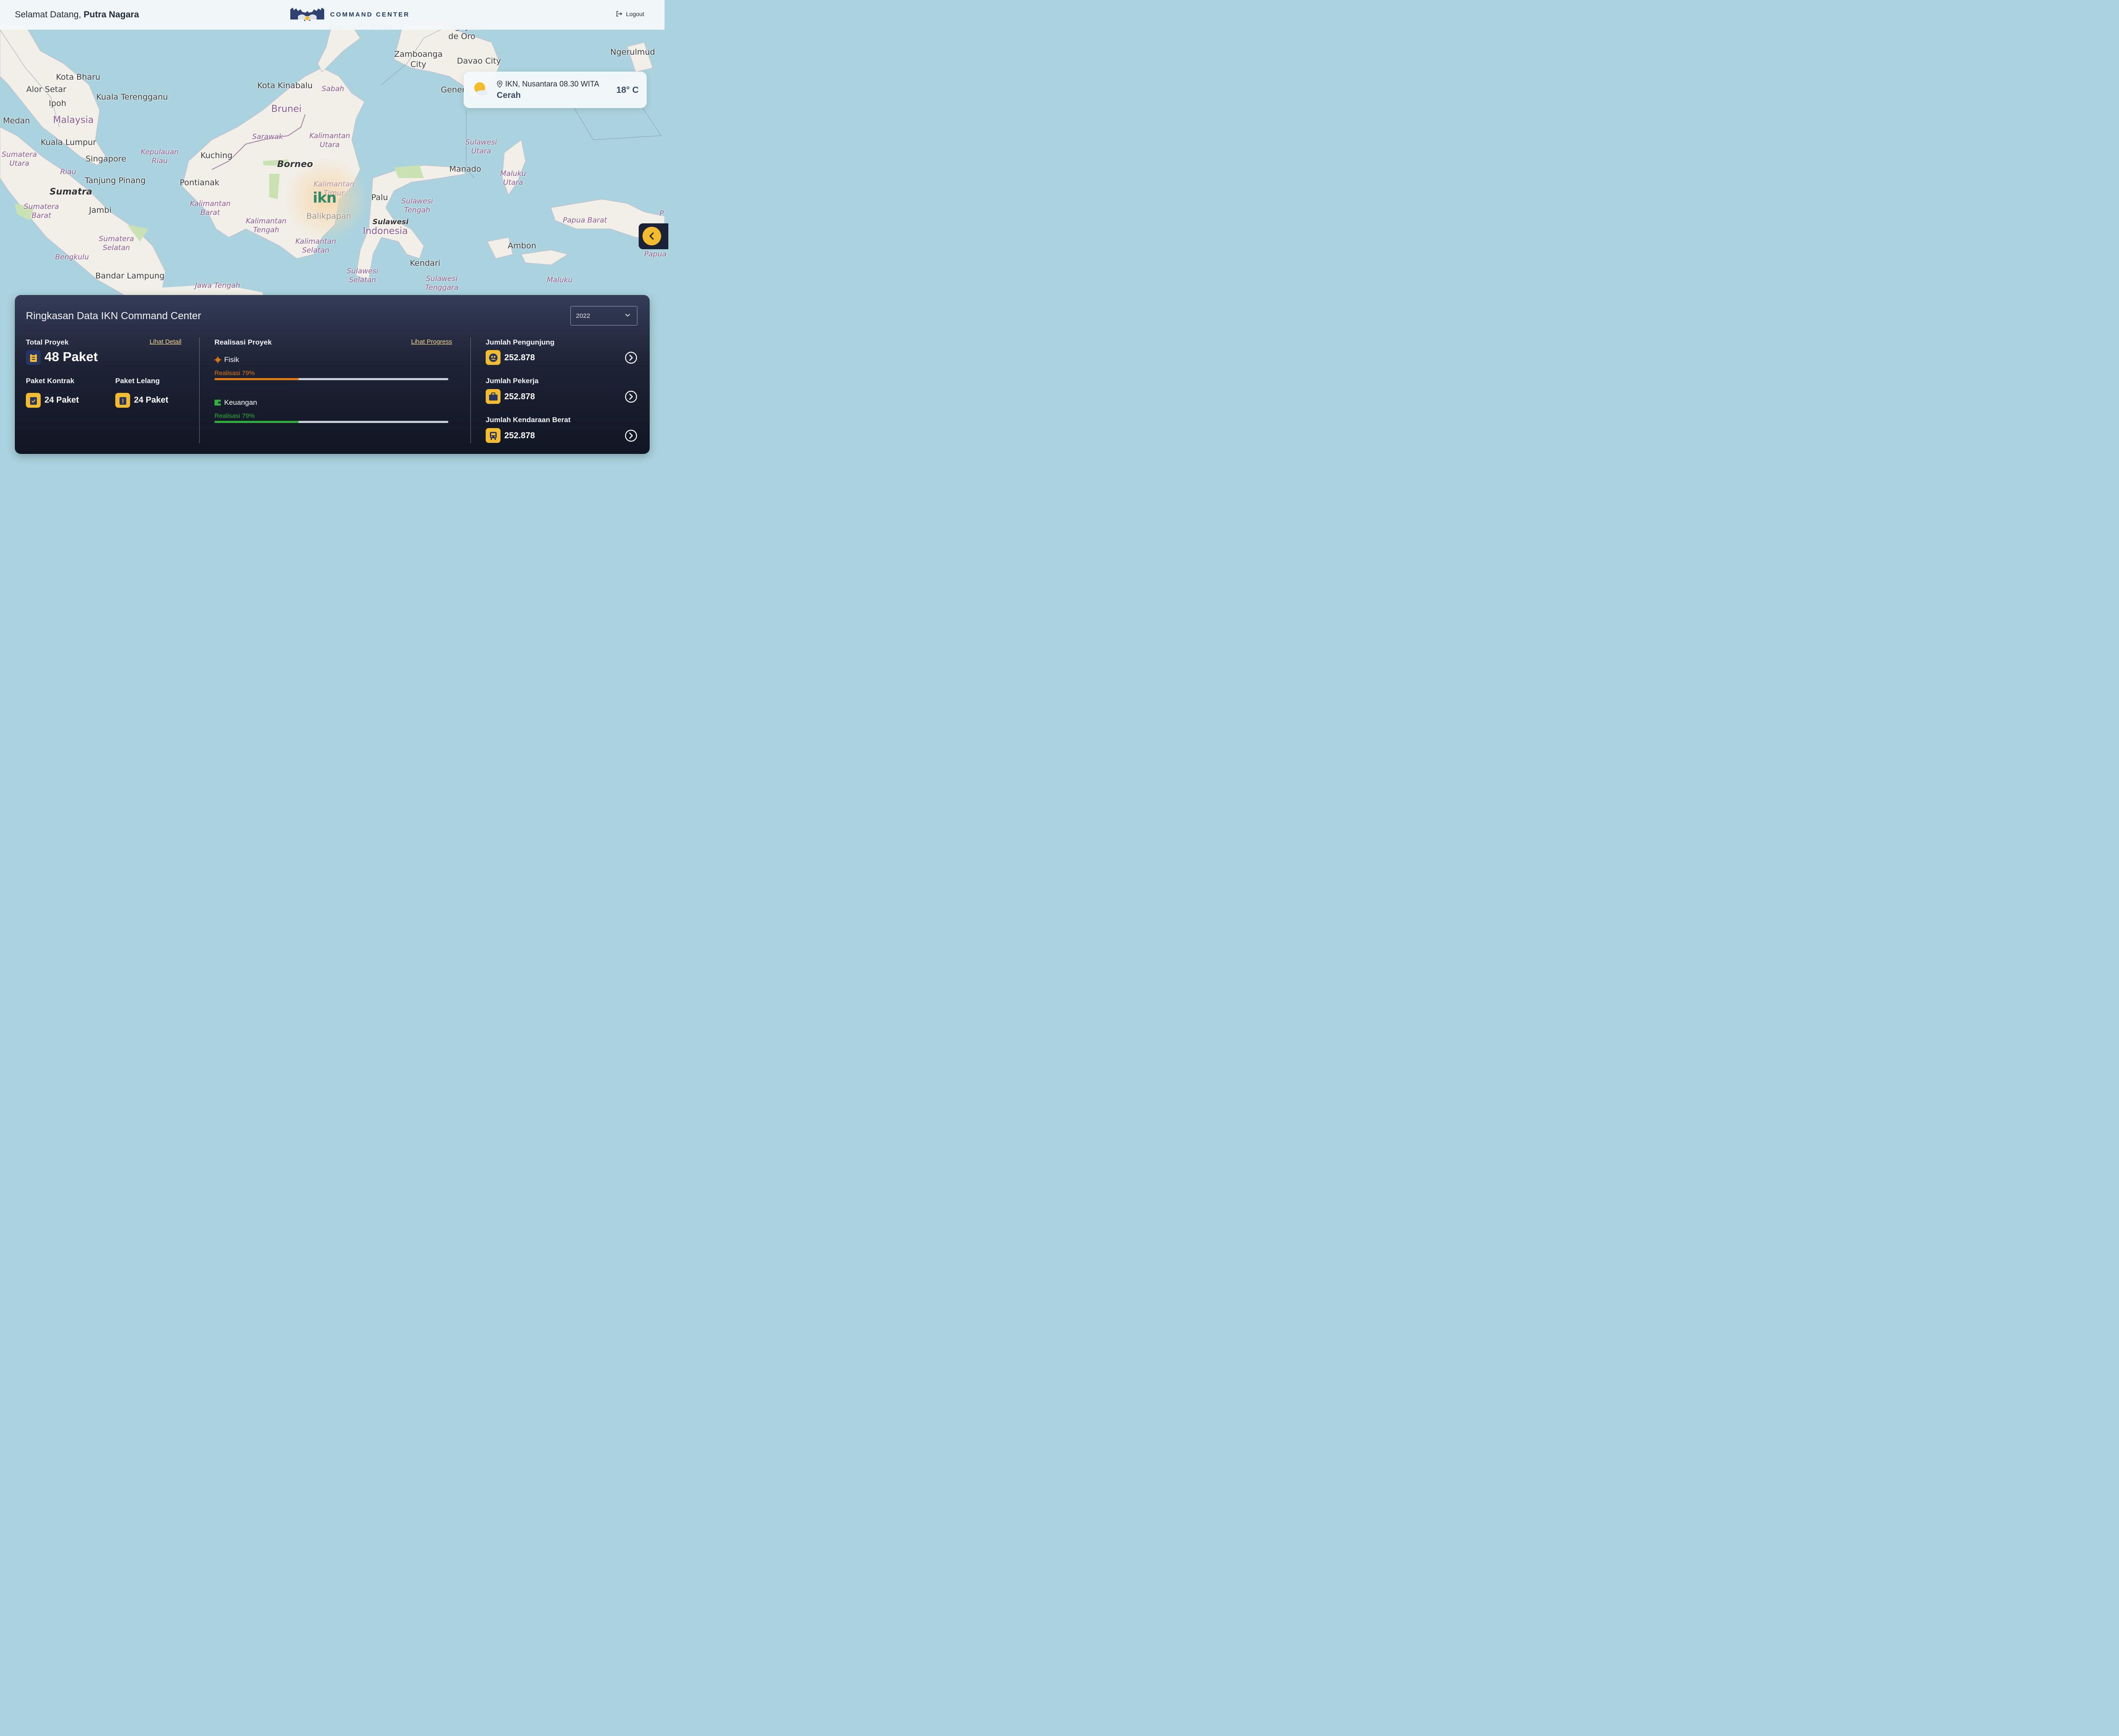  Describe the element at coordinates (211, 208) in the screenshot. I see `map-label-region: Kalimantan Barat` at that location.